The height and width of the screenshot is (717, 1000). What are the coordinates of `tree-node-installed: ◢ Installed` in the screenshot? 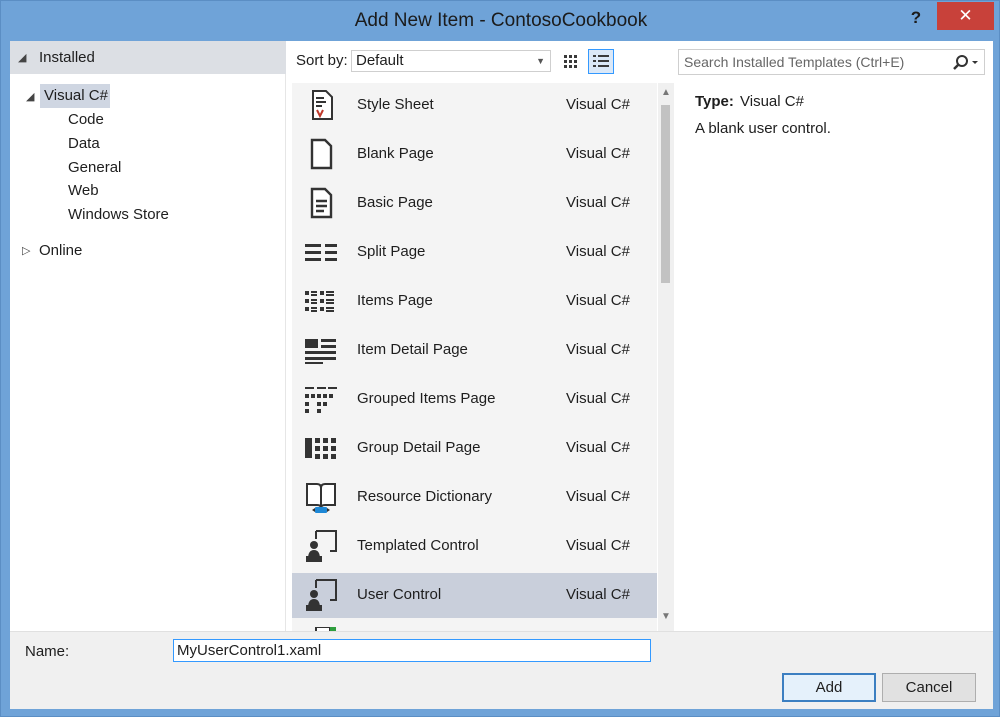 It's located at (148, 57).